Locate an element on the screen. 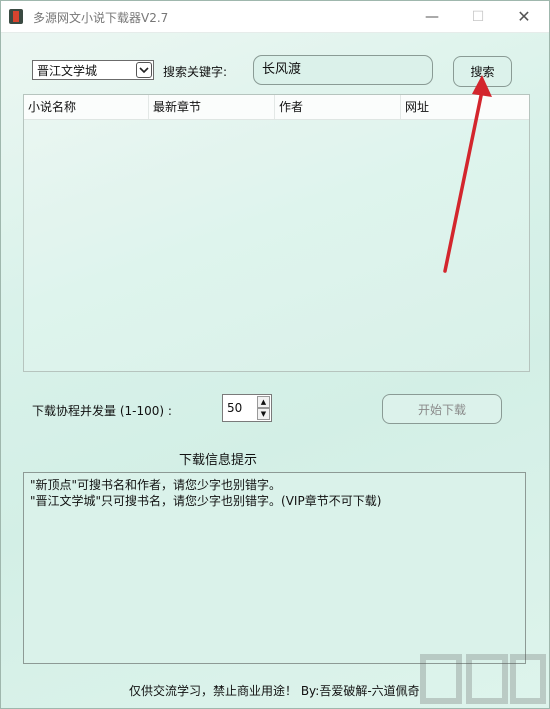 The image size is (550, 709). column-header-title: 小说名称 is located at coordinates (86, 107).